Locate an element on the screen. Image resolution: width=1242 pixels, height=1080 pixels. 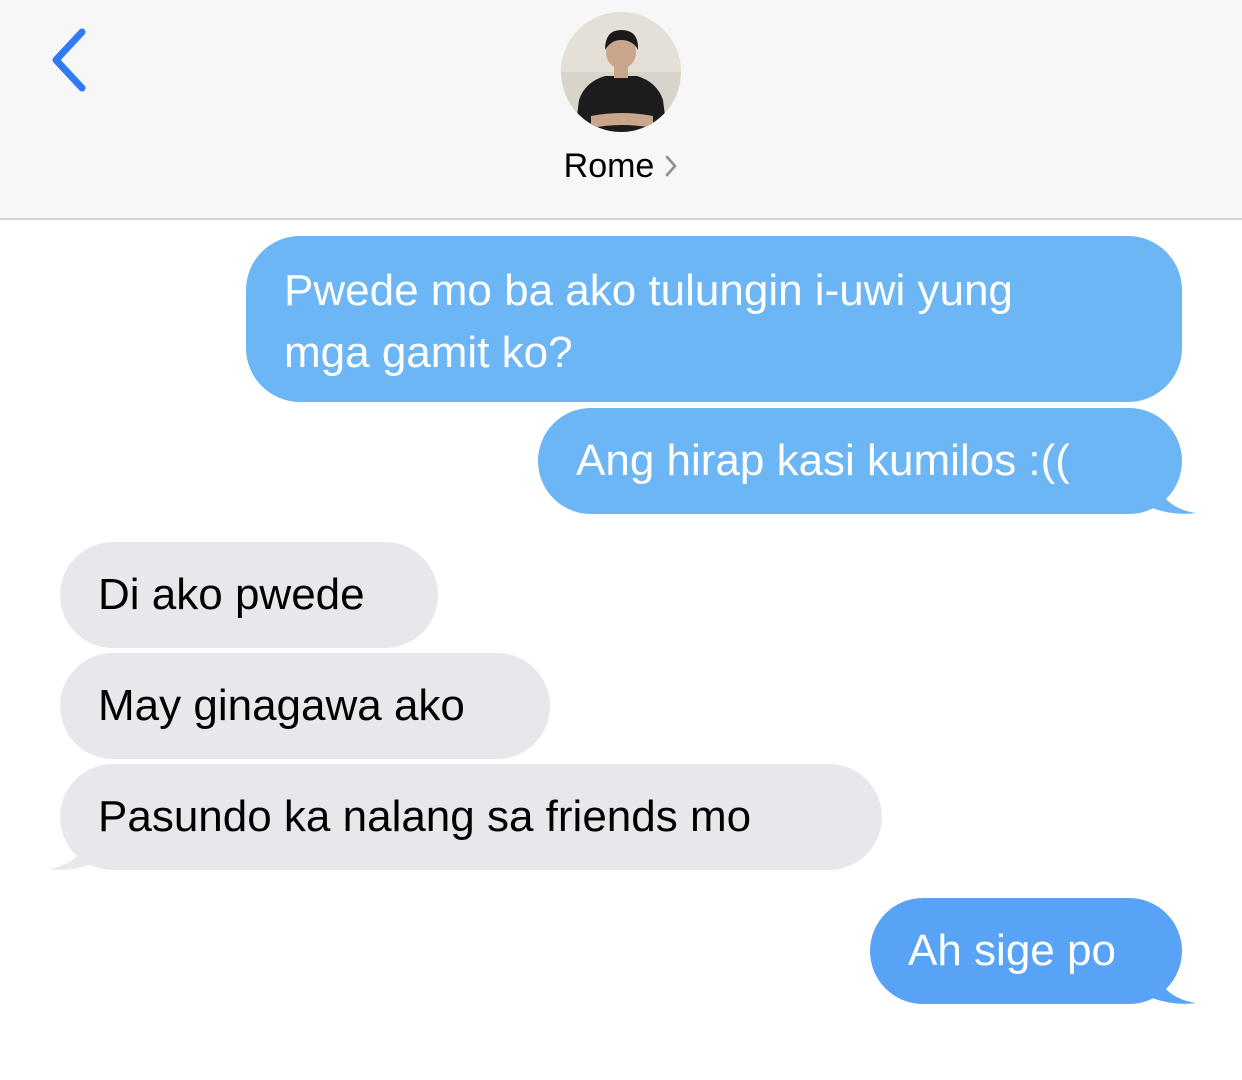
message-bubble-received: Di ako pwede is located at coordinates (249, 595).